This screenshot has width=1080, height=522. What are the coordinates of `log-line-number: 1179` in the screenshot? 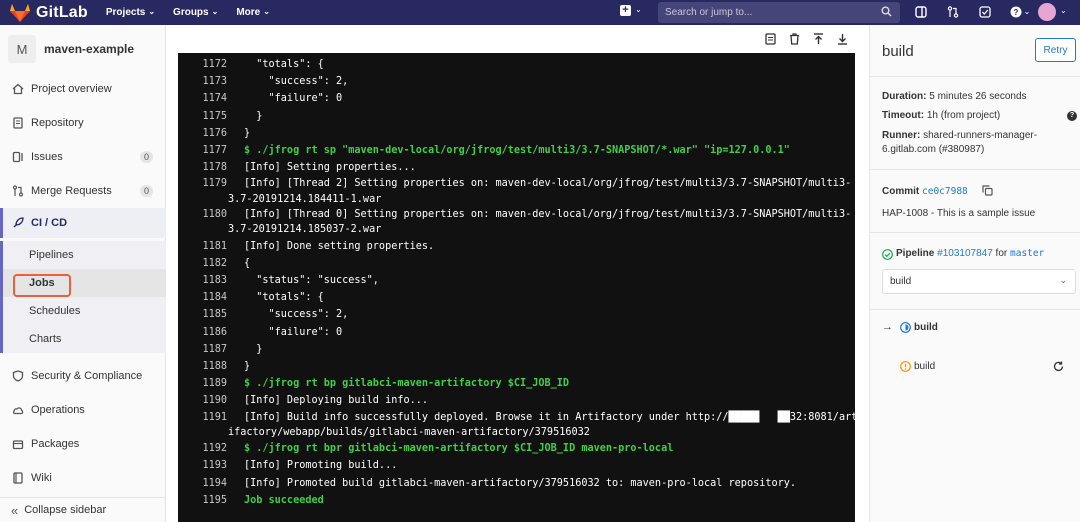 It's located at (202, 183).